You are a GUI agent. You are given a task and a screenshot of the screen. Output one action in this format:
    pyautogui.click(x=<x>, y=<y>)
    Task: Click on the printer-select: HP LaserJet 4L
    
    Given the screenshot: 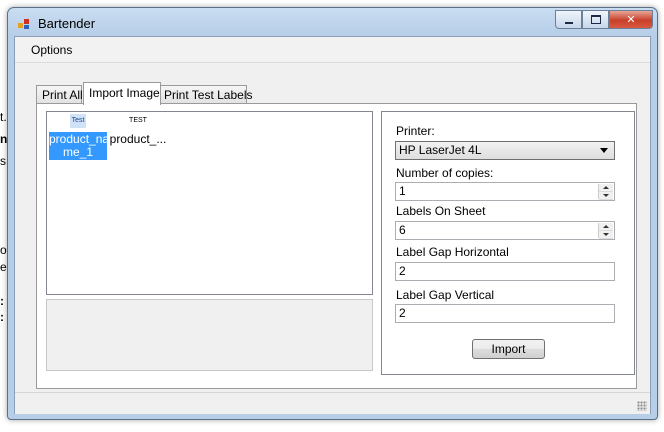 What is the action you would take?
    pyautogui.click(x=505, y=150)
    